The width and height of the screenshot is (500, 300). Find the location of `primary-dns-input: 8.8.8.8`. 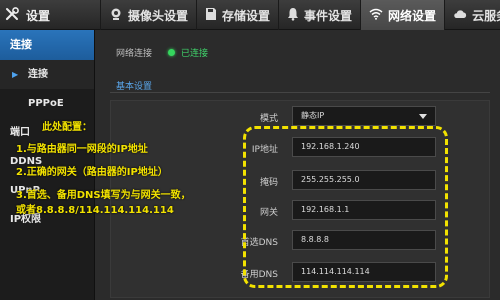

primary-dns-input: 8.8.8.8 is located at coordinates (364, 240).